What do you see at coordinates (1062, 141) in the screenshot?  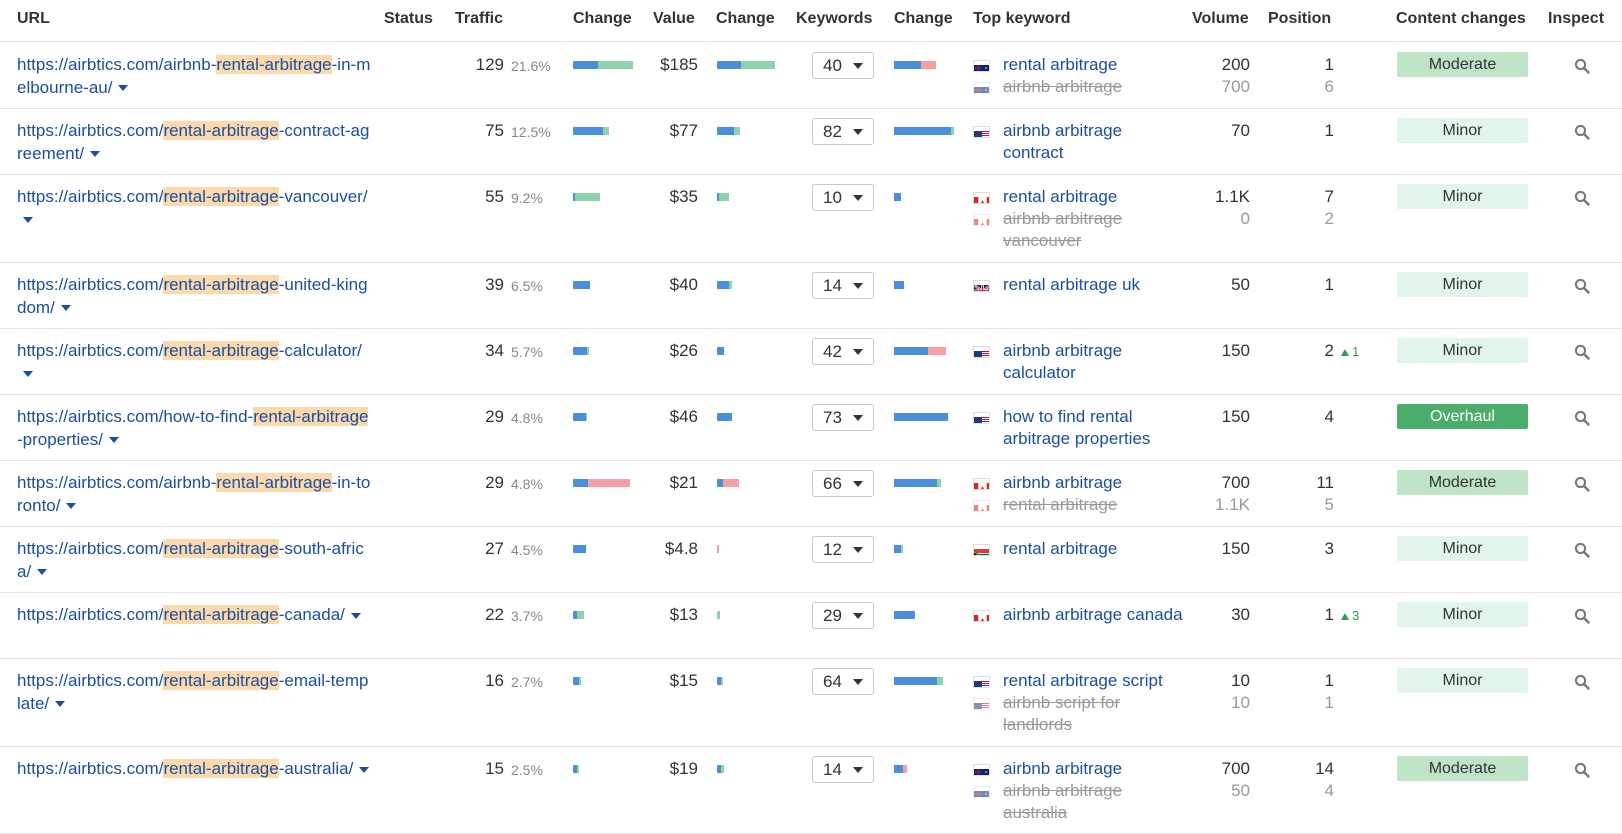 I see `top-keyword-text: airbnb arbitrage contract` at bounding box center [1062, 141].